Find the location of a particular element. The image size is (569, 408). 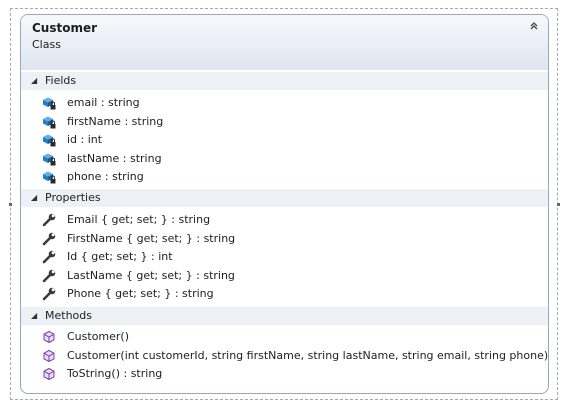

property-label: Id { get; set; } : int is located at coordinates (120, 256).